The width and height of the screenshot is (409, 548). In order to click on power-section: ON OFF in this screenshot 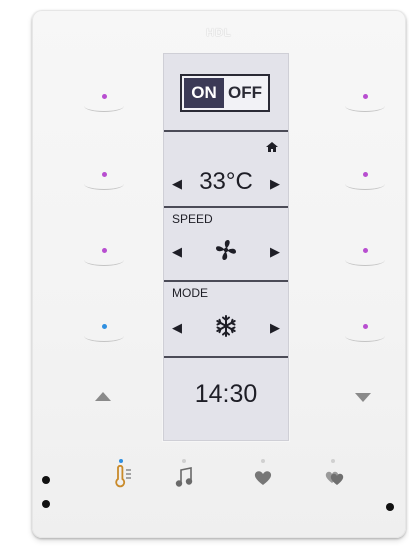, I will do `click(226, 93)`.